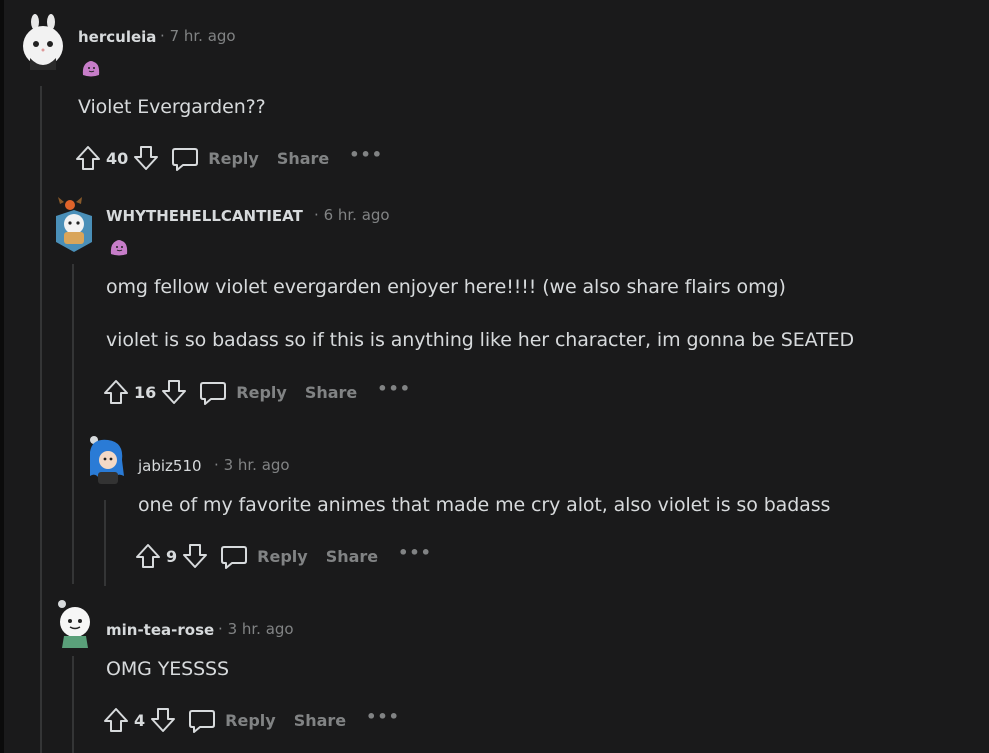  What do you see at coordinates (203, 36) in the screenshot?
I see `timestamp-text: 7 hr. ago` at bounding box center [203, 36].